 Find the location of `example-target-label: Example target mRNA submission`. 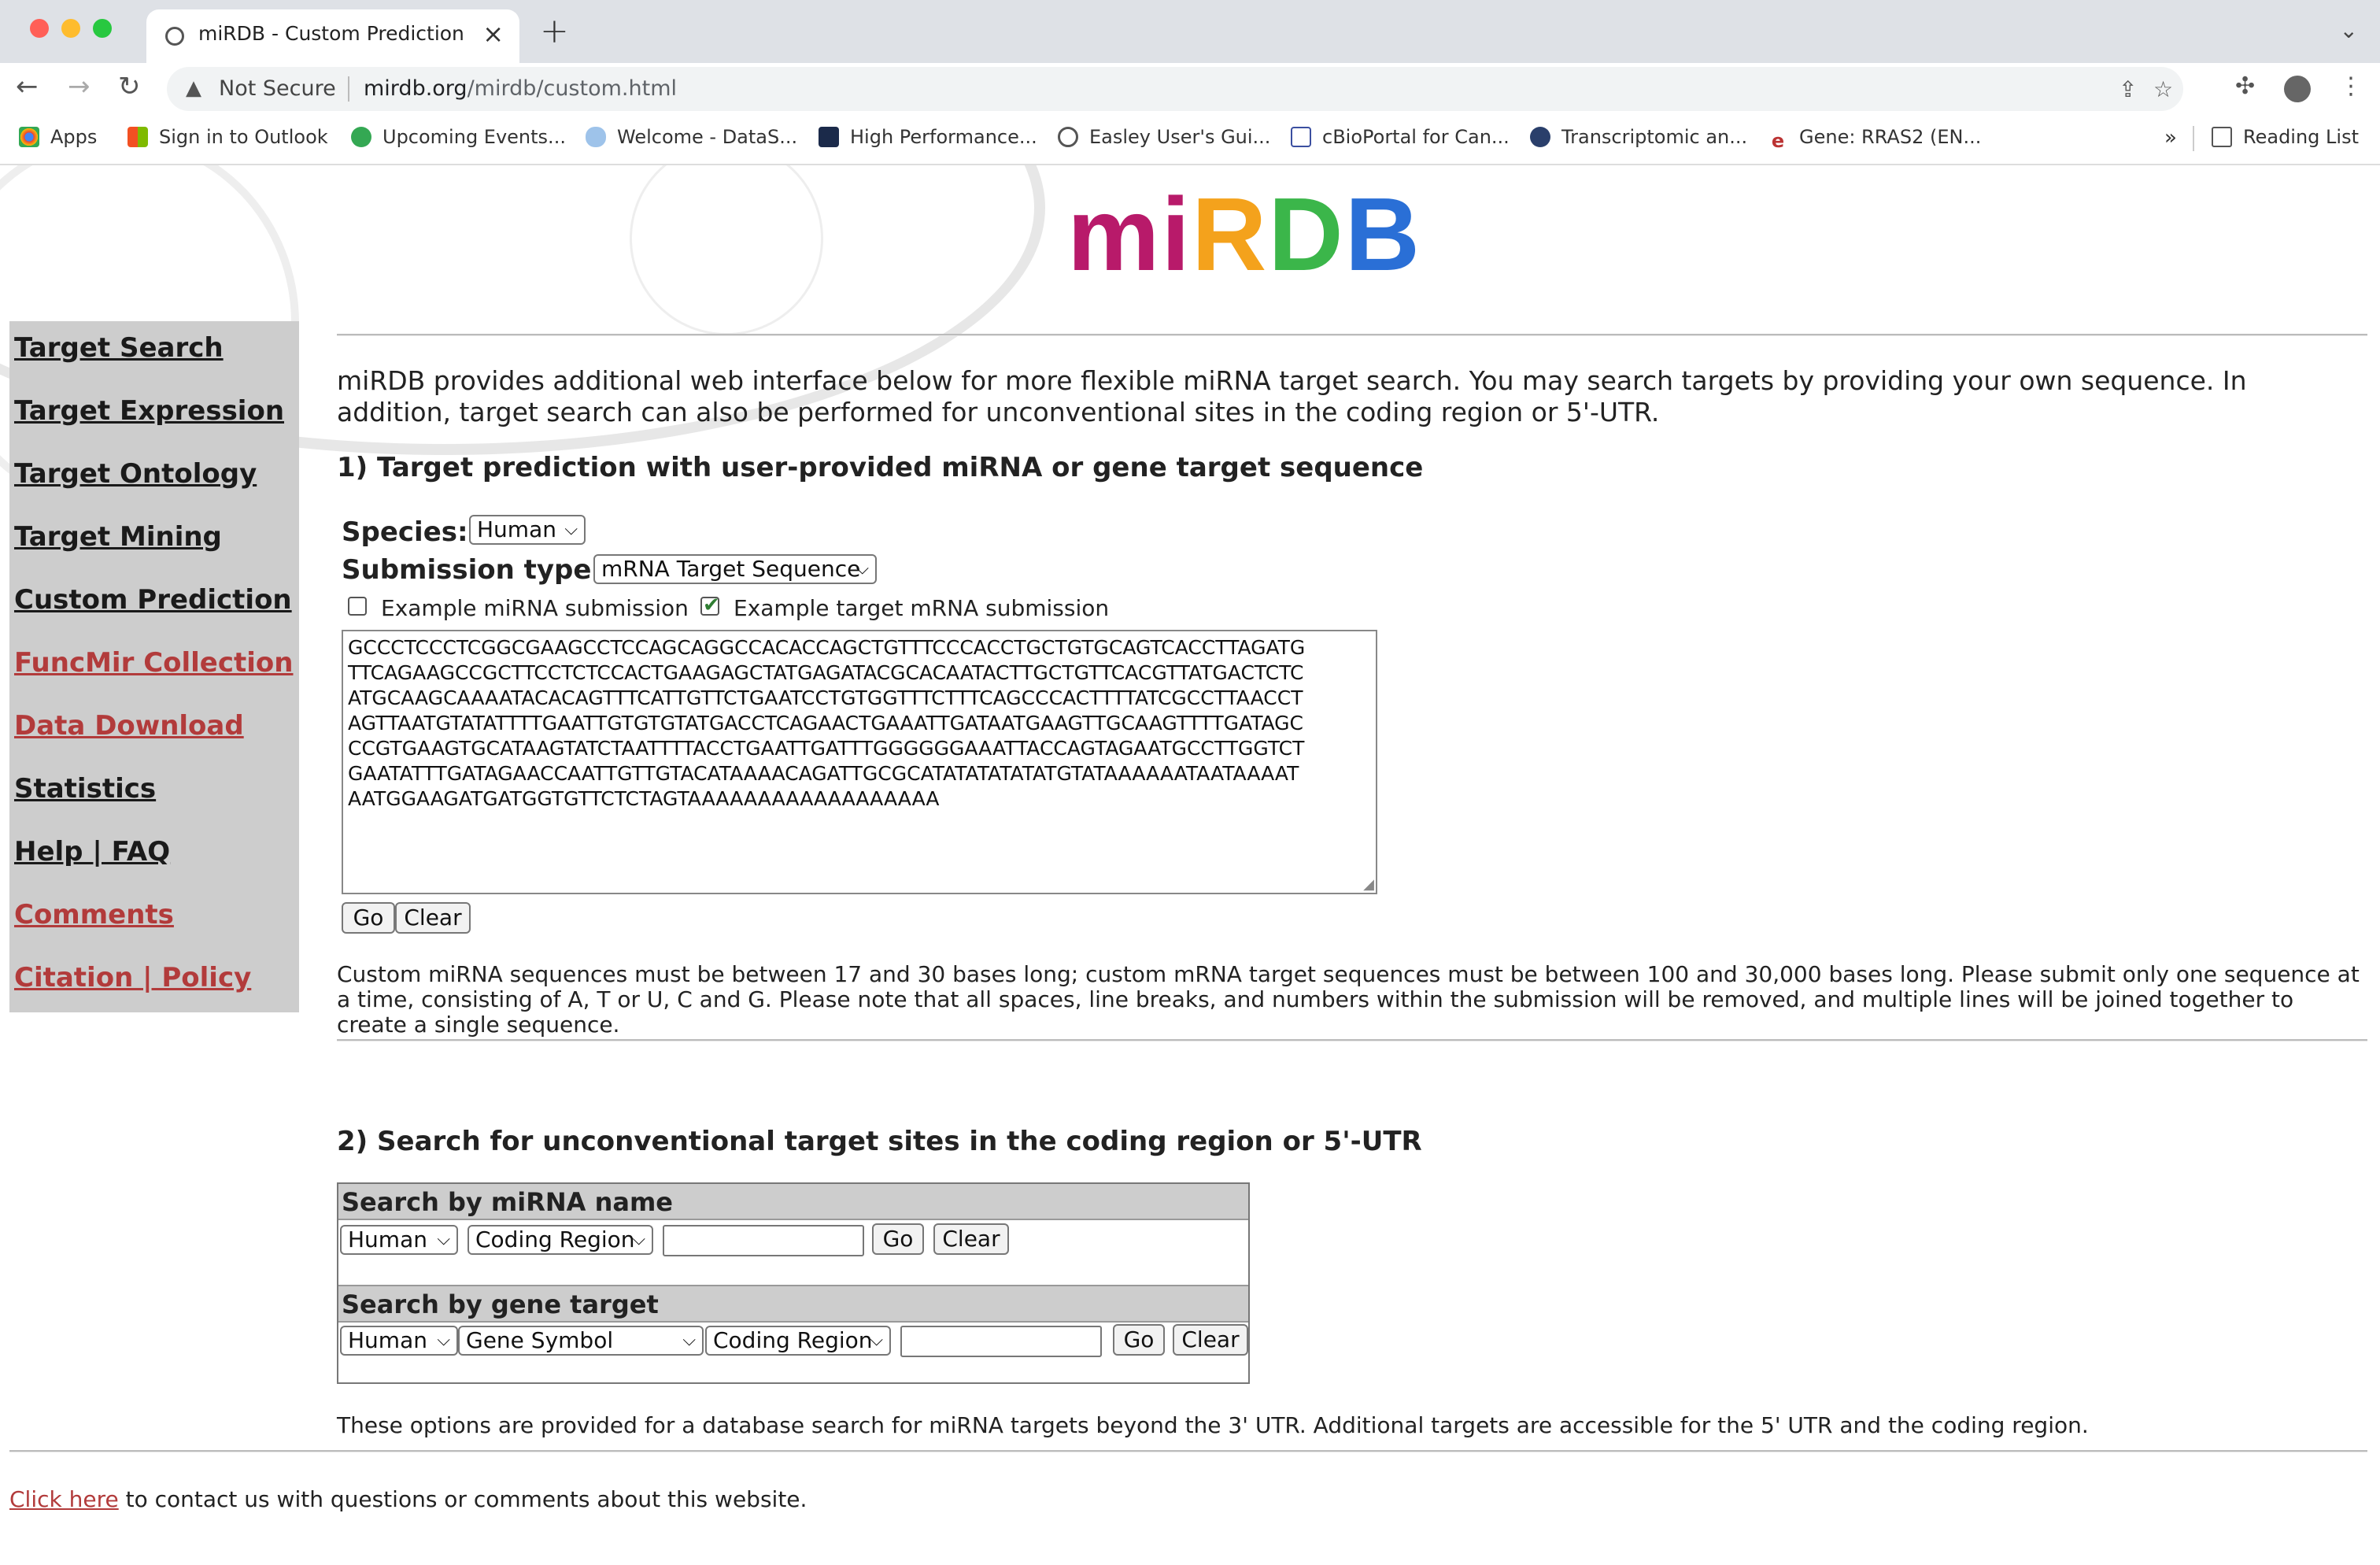

example-target-label: Example target mRNA submission is located at coordinates (921, 608).